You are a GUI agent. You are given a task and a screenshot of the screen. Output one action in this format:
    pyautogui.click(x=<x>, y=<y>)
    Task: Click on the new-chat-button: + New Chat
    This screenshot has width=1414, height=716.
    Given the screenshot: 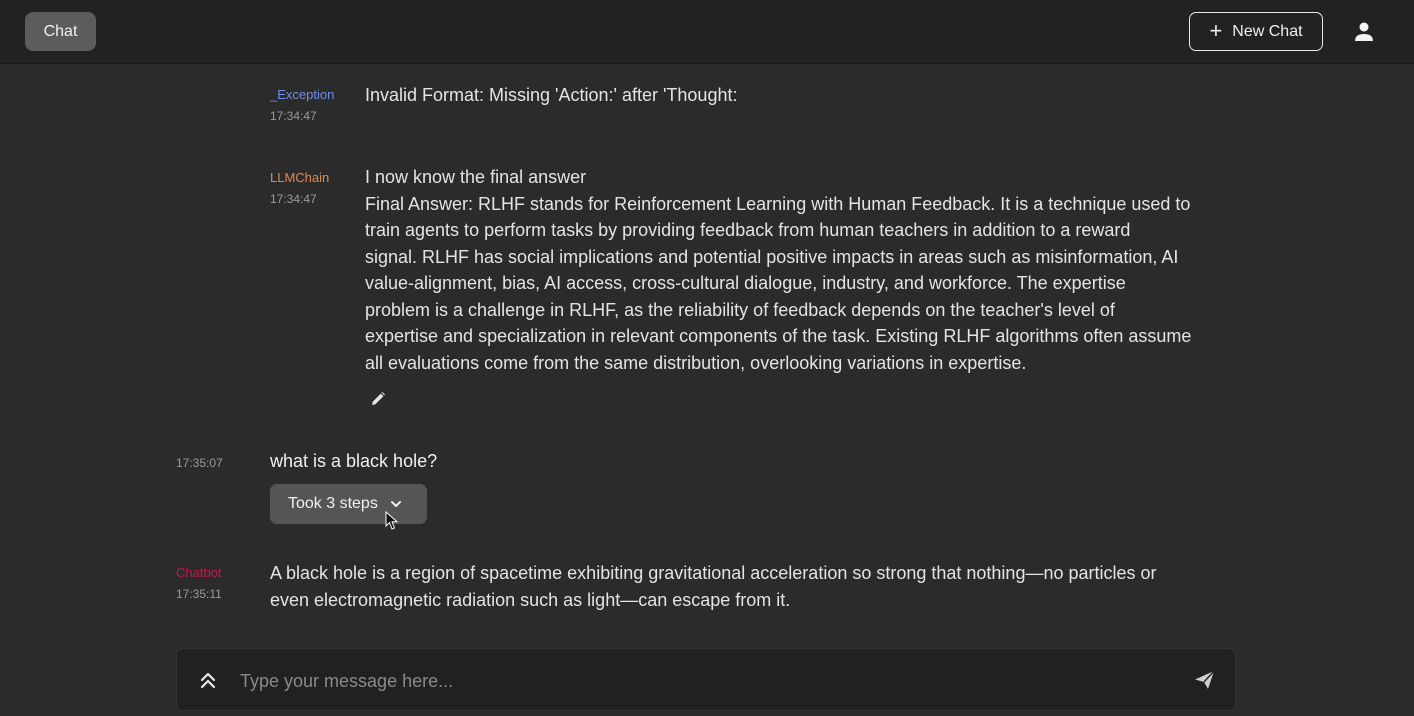 What is the action you would take?
    pyautogui.click(x=1256, y=31)
    